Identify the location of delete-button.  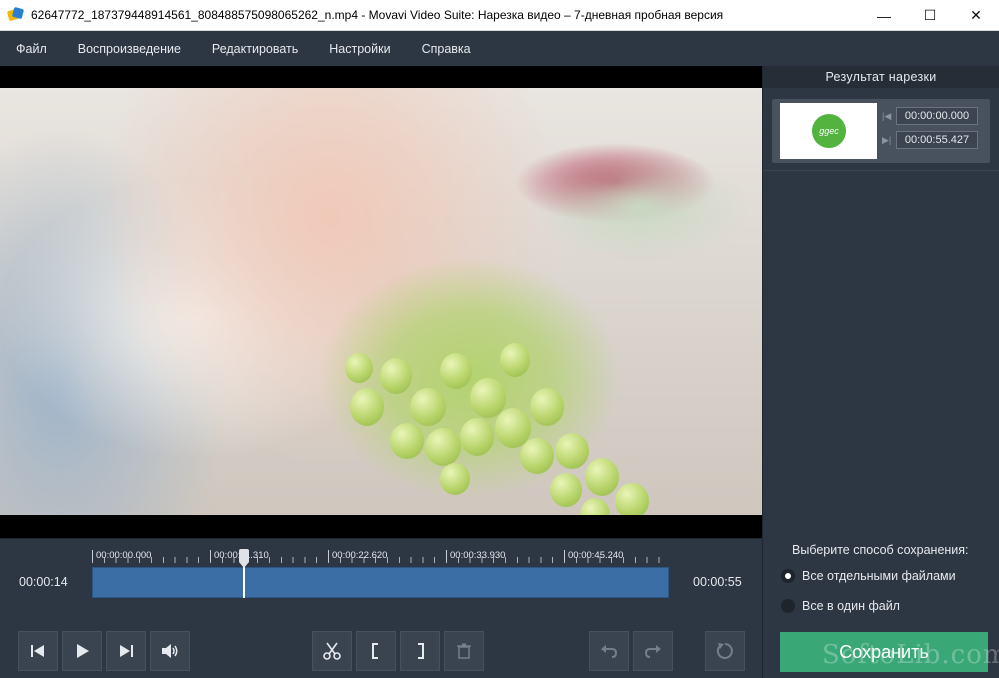
(464, 651).